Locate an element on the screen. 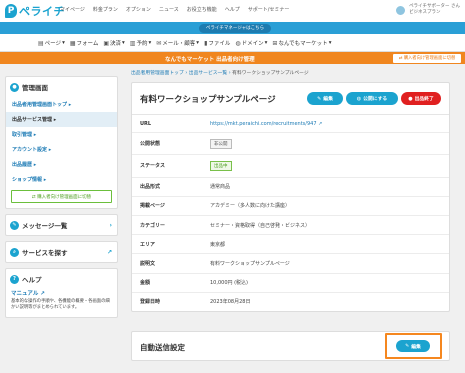  category-market: ⊞ なんでもマーケット ▾ is located at coordinates (302, 43).